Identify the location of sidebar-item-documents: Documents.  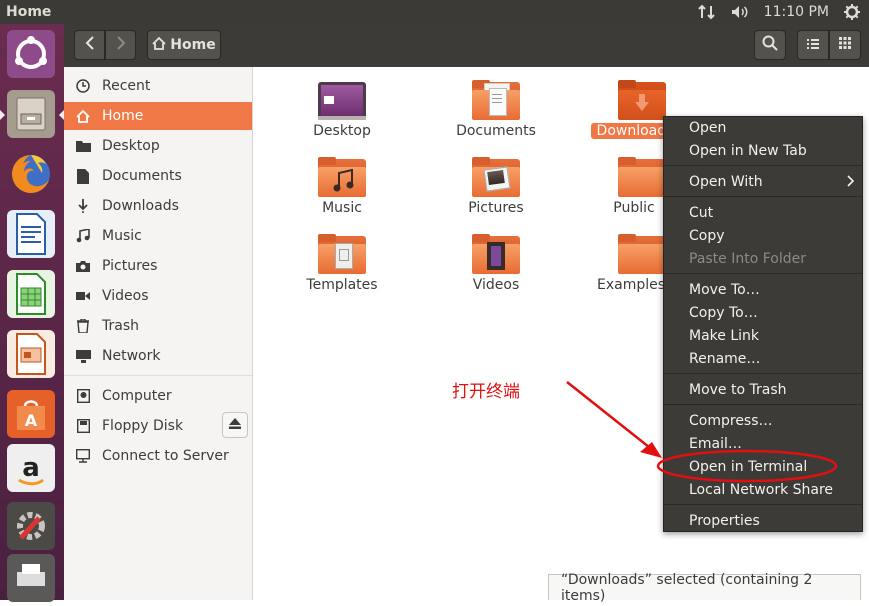
(158, 176).